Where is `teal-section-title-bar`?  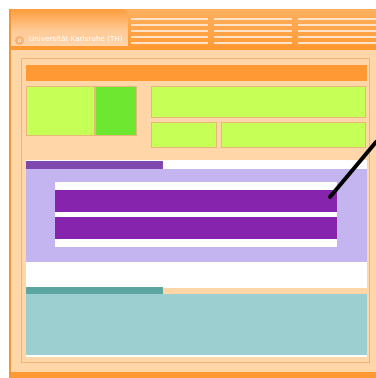 teal-section-title-bar is located at coordinates (94, 290).